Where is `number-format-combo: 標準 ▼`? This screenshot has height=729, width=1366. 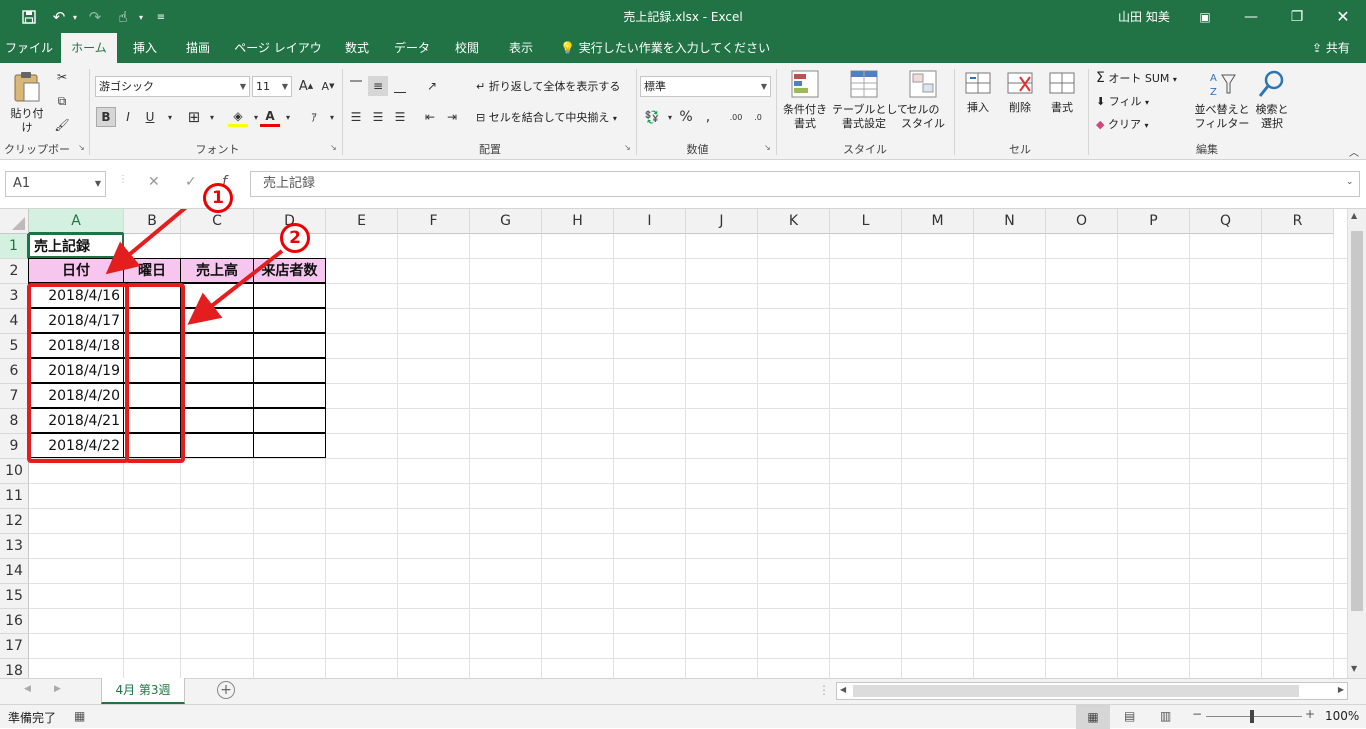 number-format-combo: 標準 ▼ is located at coordinates (705, 86).